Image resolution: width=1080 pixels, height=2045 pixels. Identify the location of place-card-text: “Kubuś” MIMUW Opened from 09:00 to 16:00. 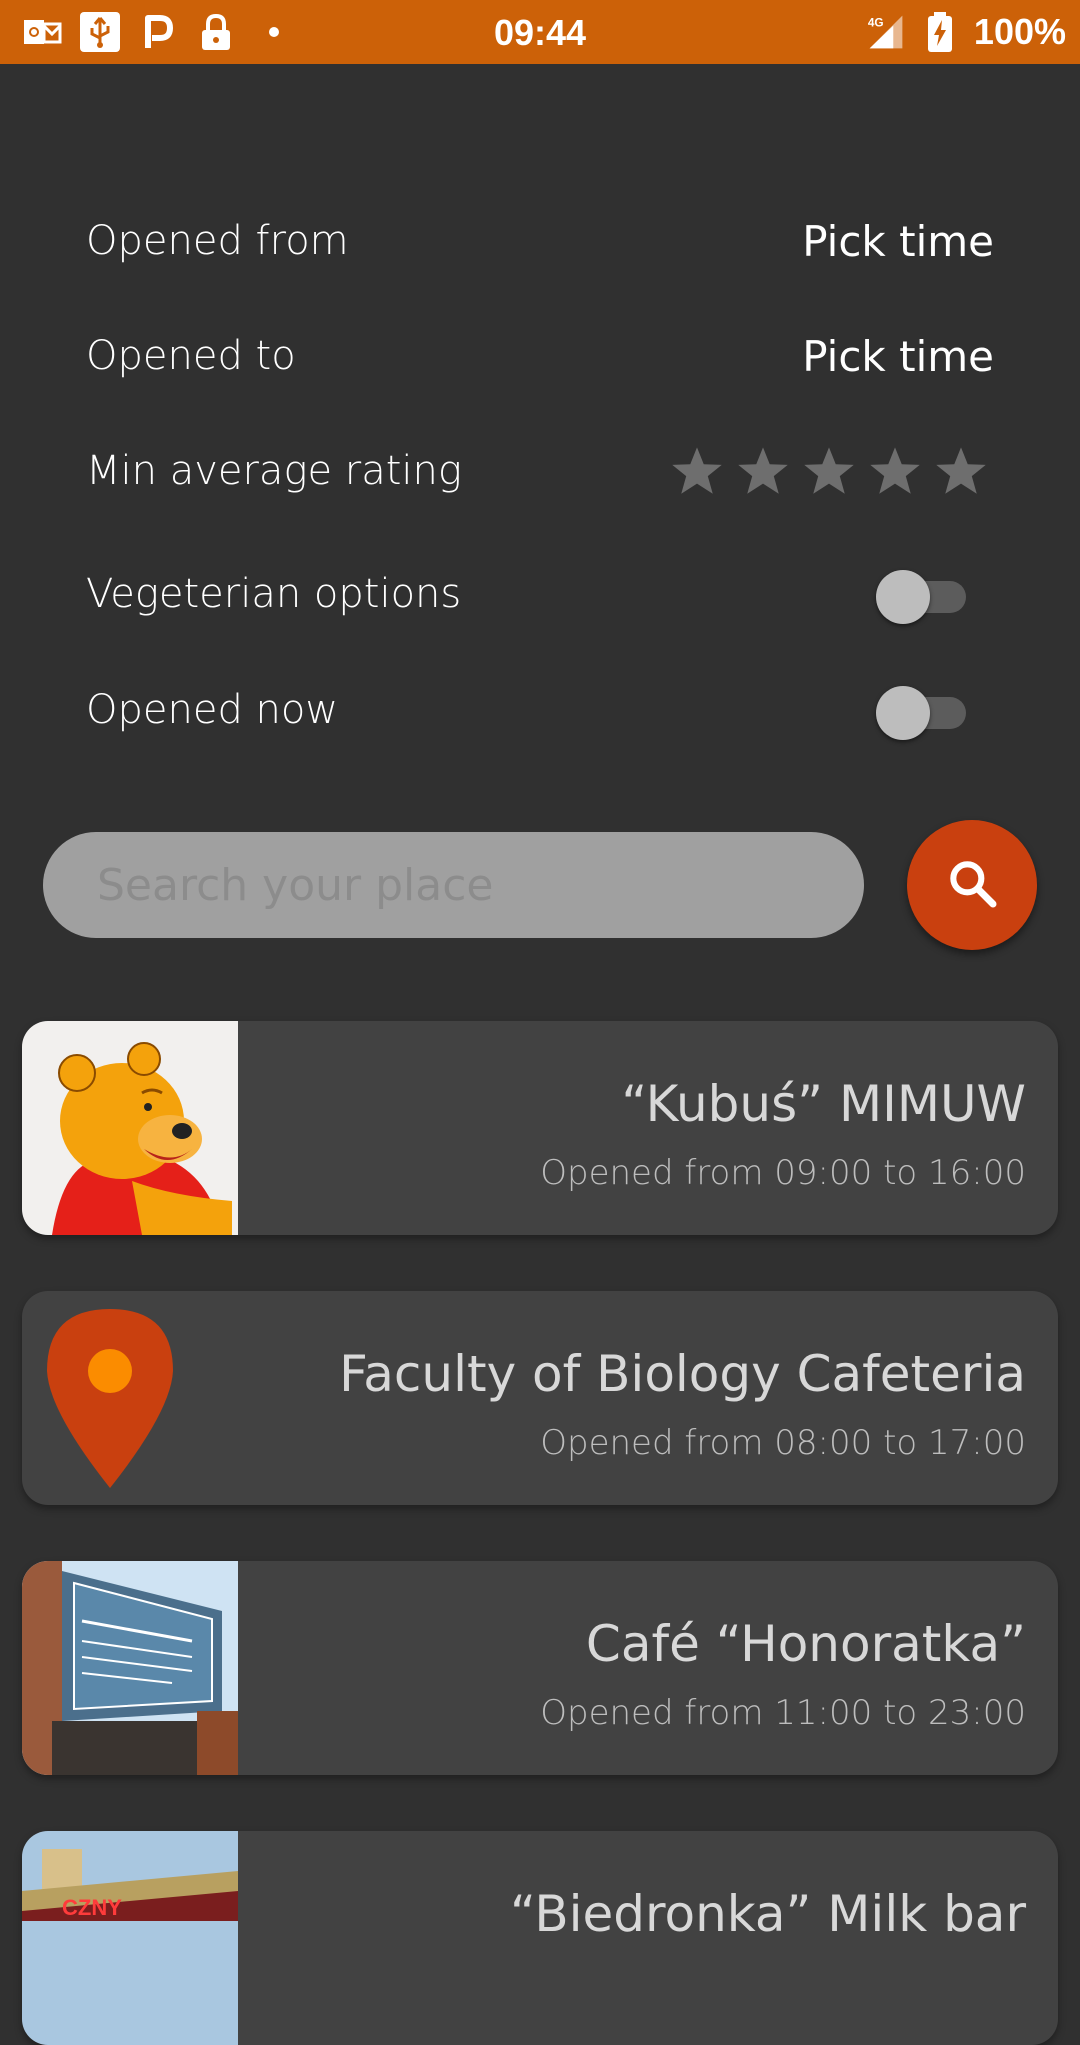
(783, 1128).